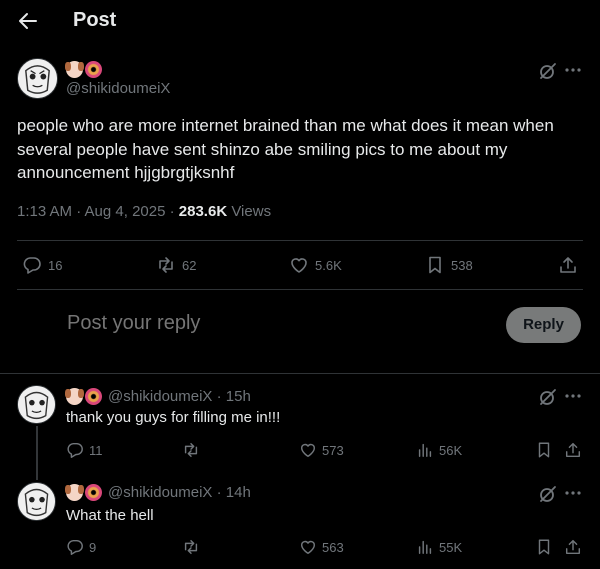  What do you see at coordinates (37, 453) in the screenshot?
I see `thread-line` at bounding box center [37, 453].